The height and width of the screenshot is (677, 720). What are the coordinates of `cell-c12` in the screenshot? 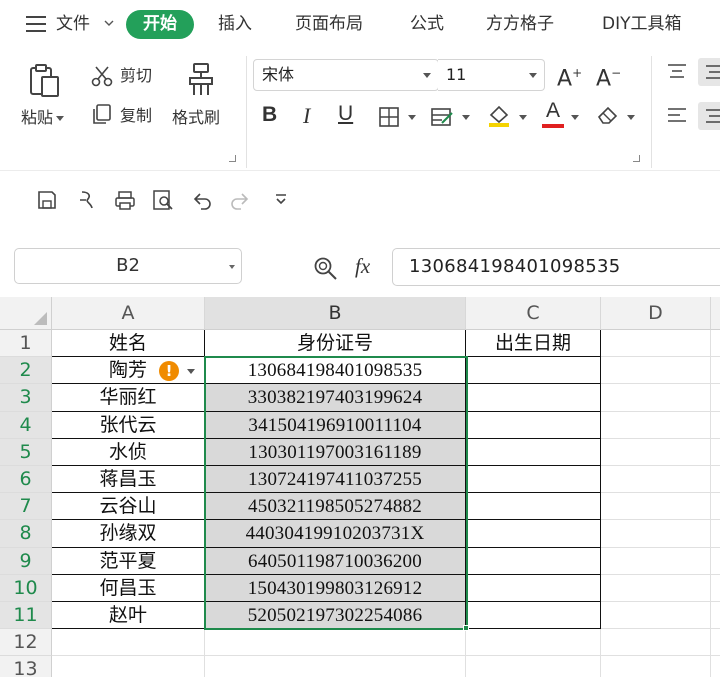 It's located at (533, 643).